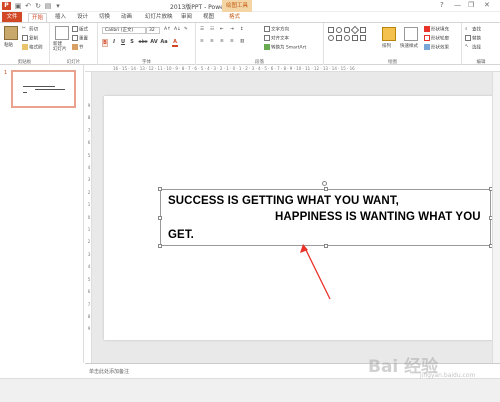  Describe the element at coordinates (436, 38) in the screenshot. I see `shape-outline-button: 形状轮廓` at that location.